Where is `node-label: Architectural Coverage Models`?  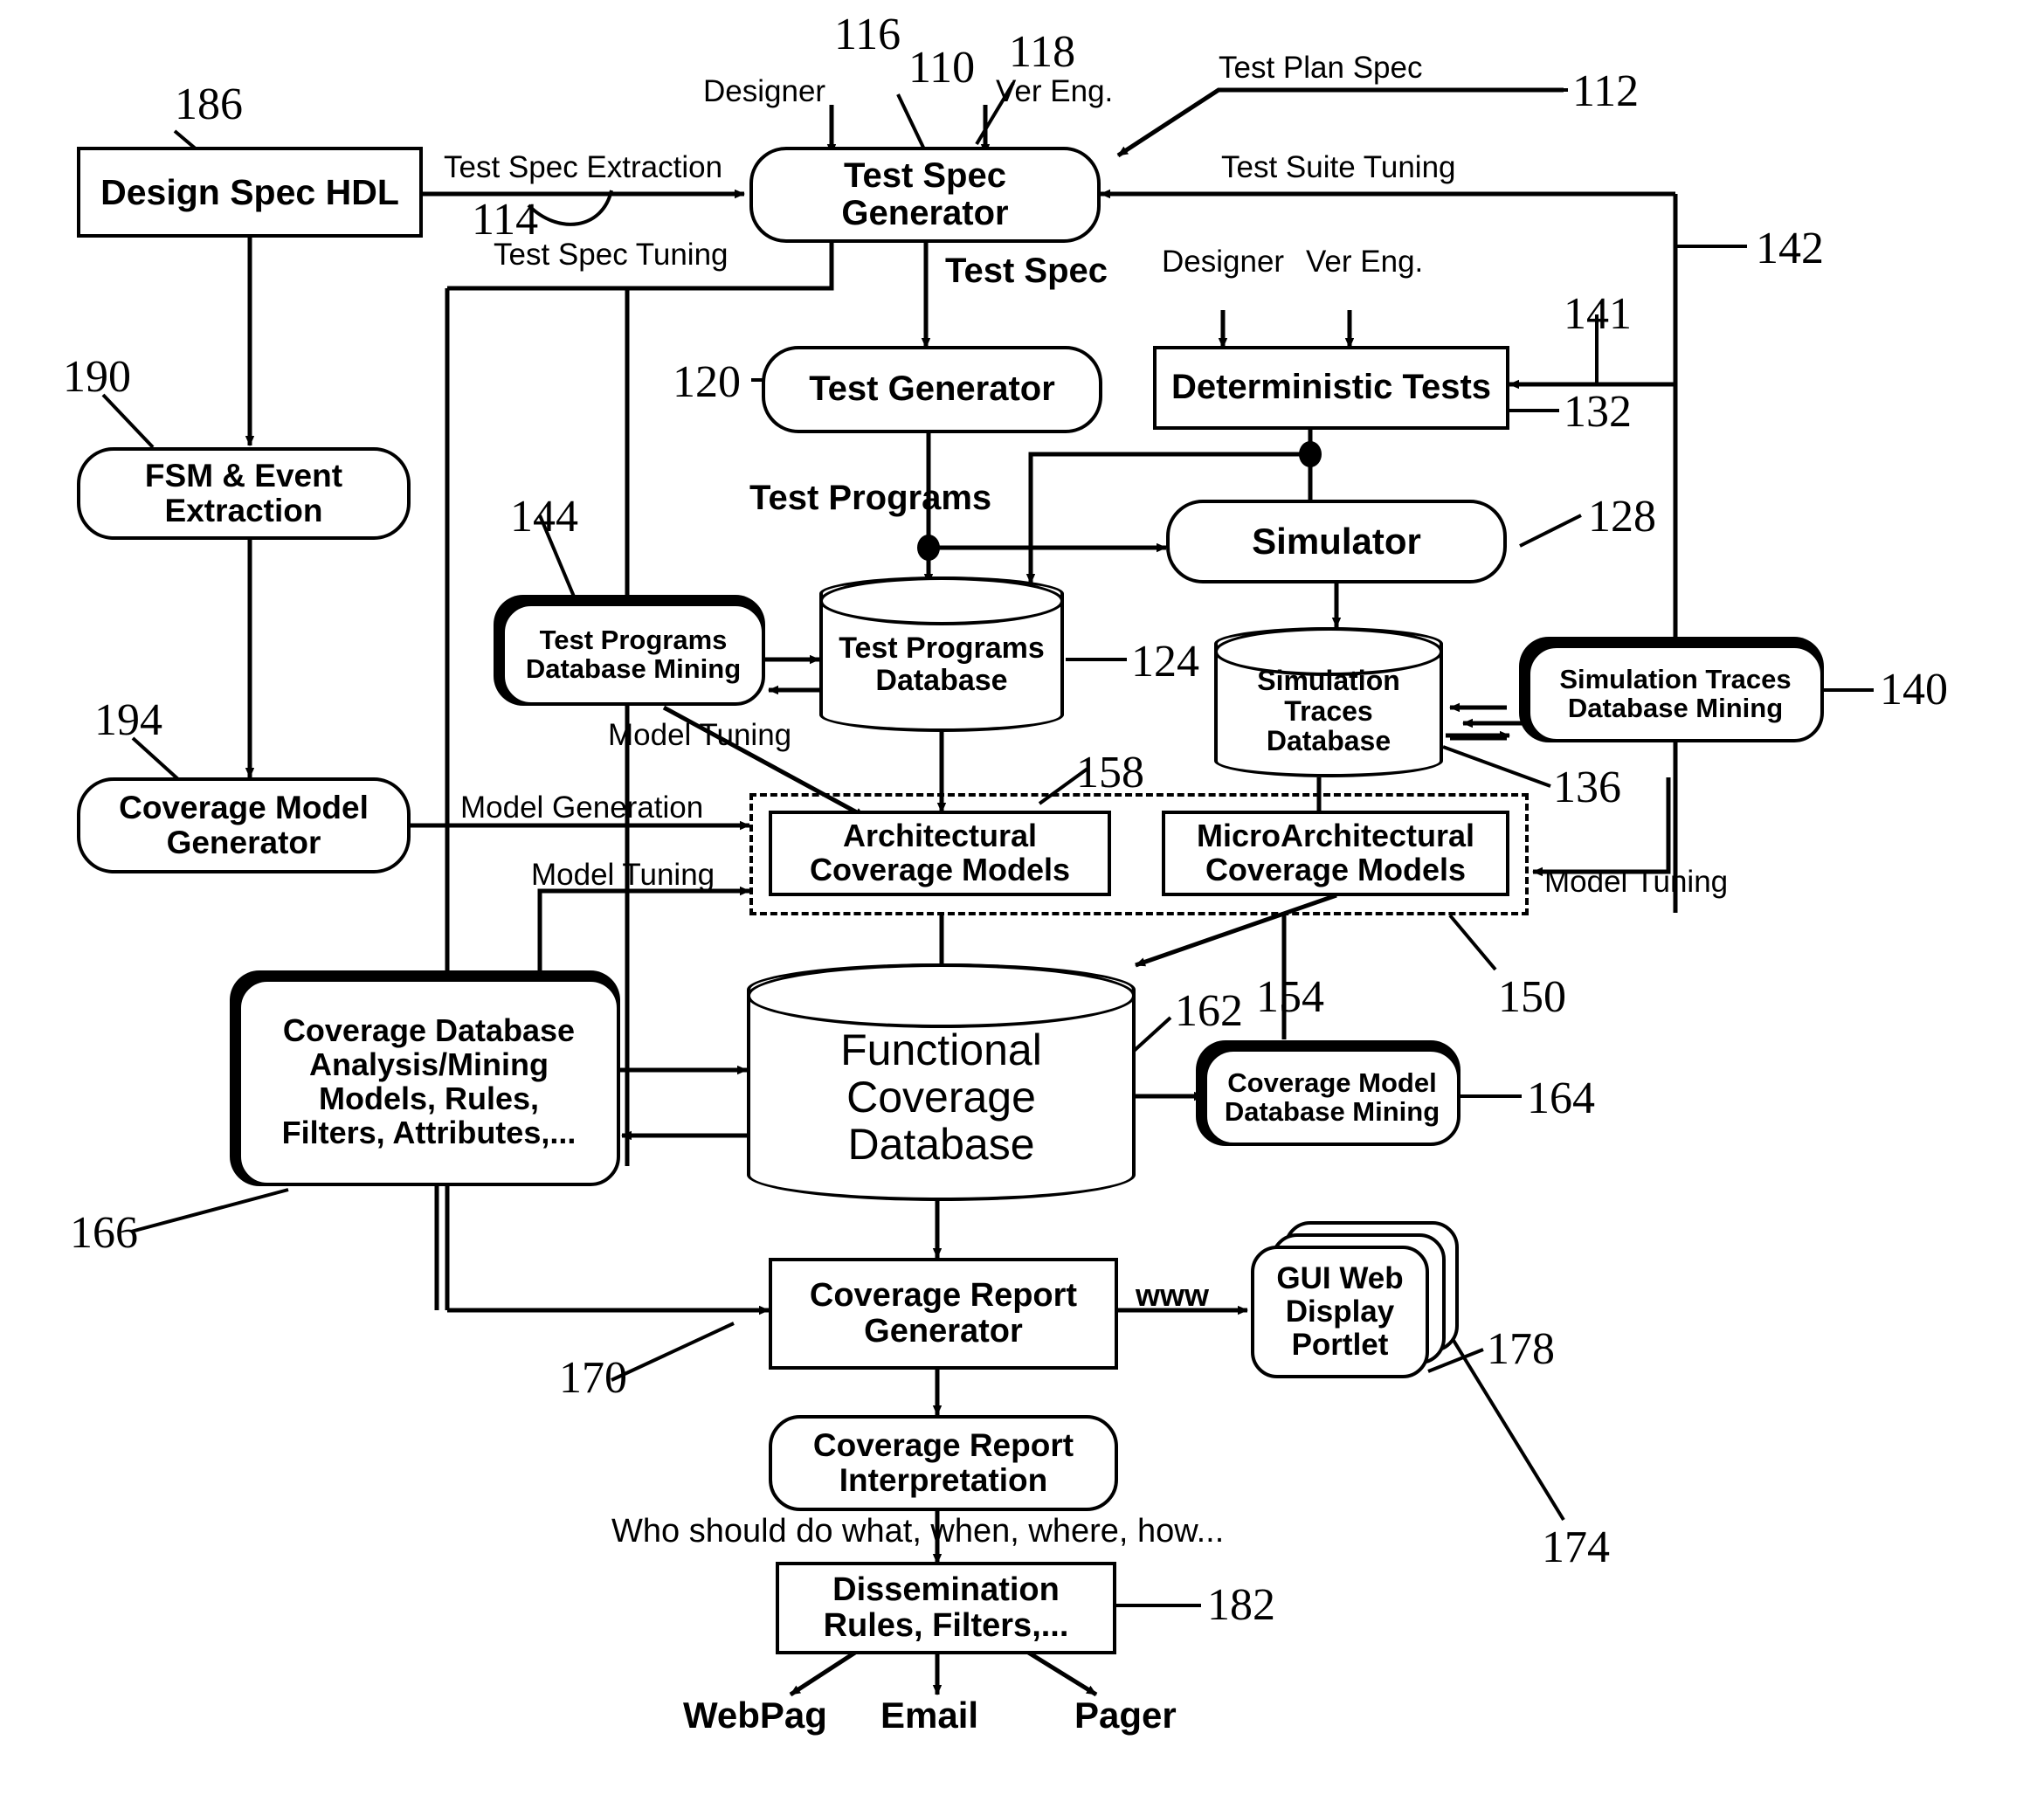 node-label: Architectural Coverage Models is located at coordinates (940, 852).